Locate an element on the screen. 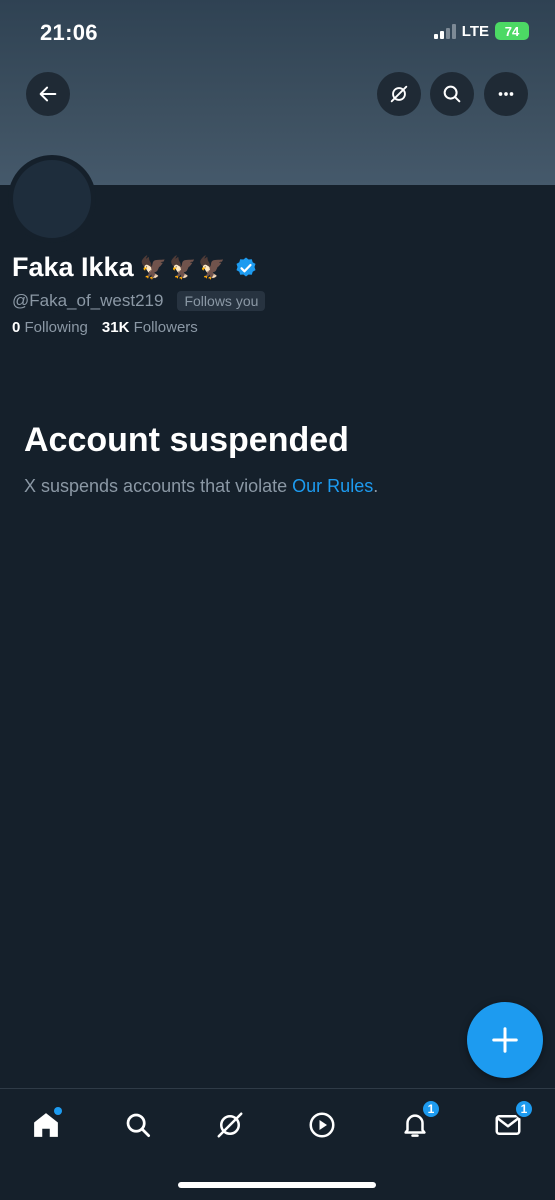 The width and height of the screenshot is (555, 1200). compose-button is located at coordinates (505, 1040).